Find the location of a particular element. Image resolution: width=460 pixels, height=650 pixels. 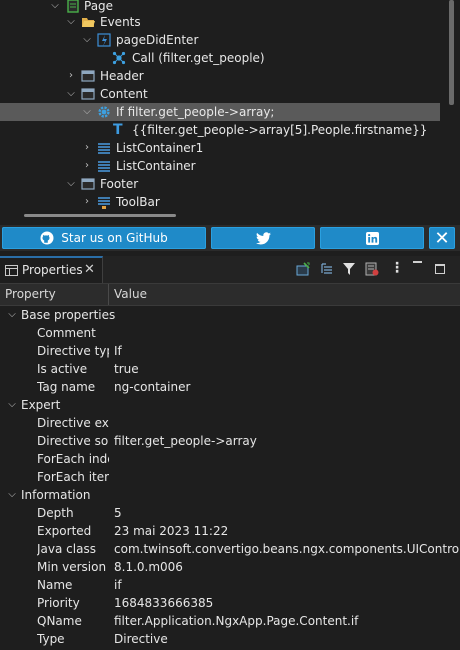

property-value: 23 mai 2023 11:22 is located at coordinates (287, 531).